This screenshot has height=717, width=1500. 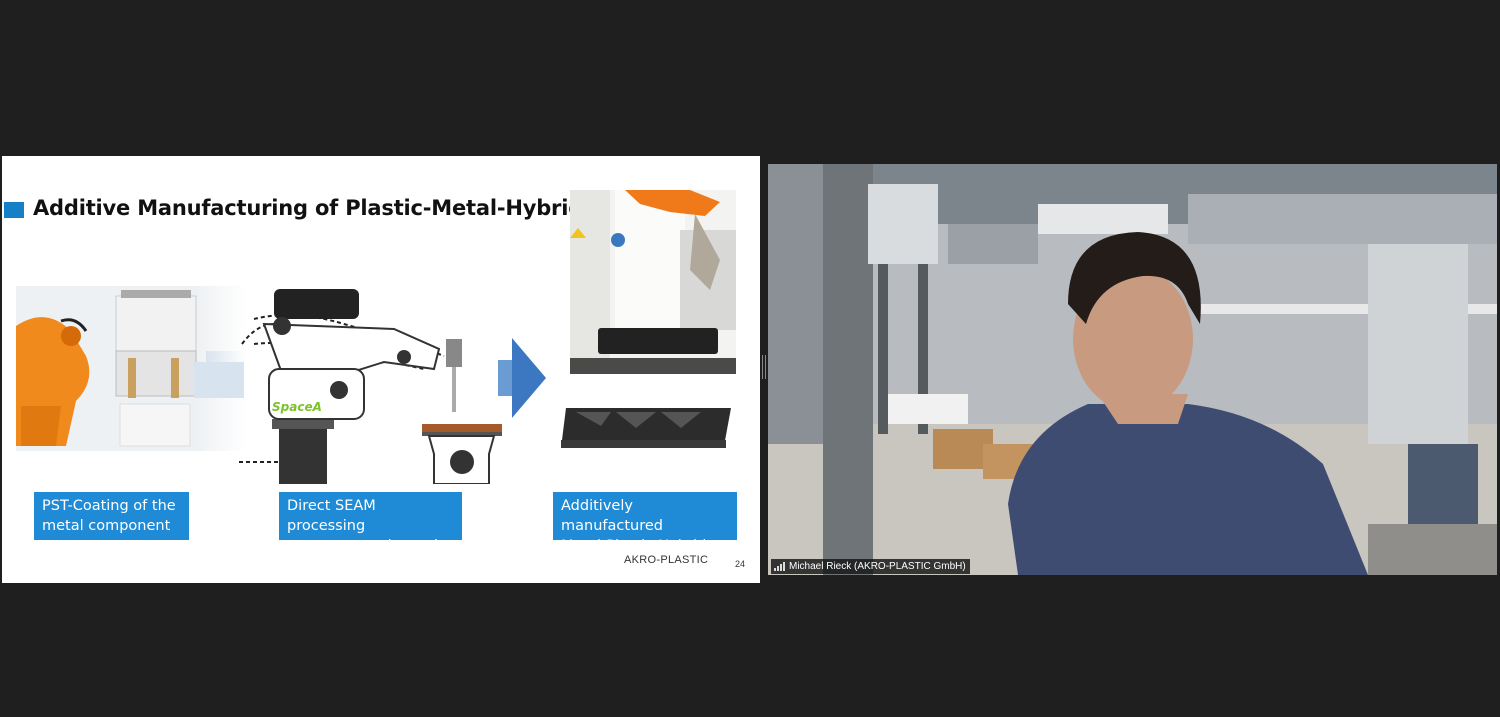 What do you see at coordinates (764, 367) in the screenshot?
I see `pane-splitter-handle` at bounding box center [764, 367].